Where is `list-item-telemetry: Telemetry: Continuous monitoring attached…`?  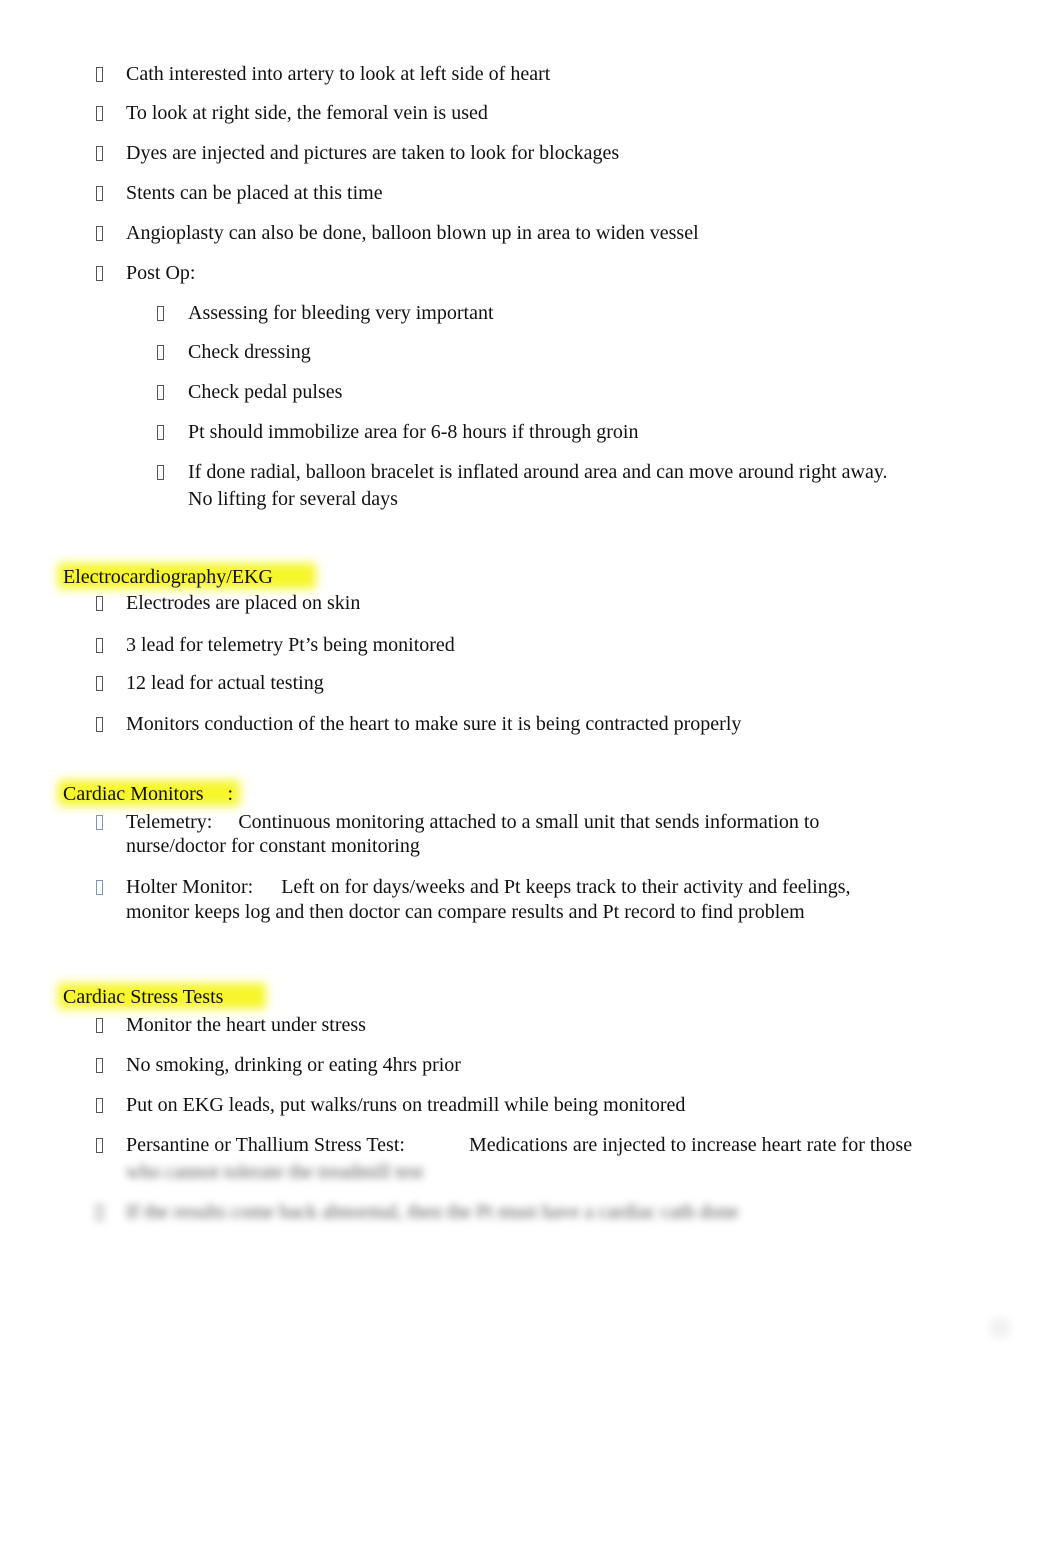 list-item-telemetry: Telemetry: Continuous monitoring attached… is located at coordinates (472, 822).